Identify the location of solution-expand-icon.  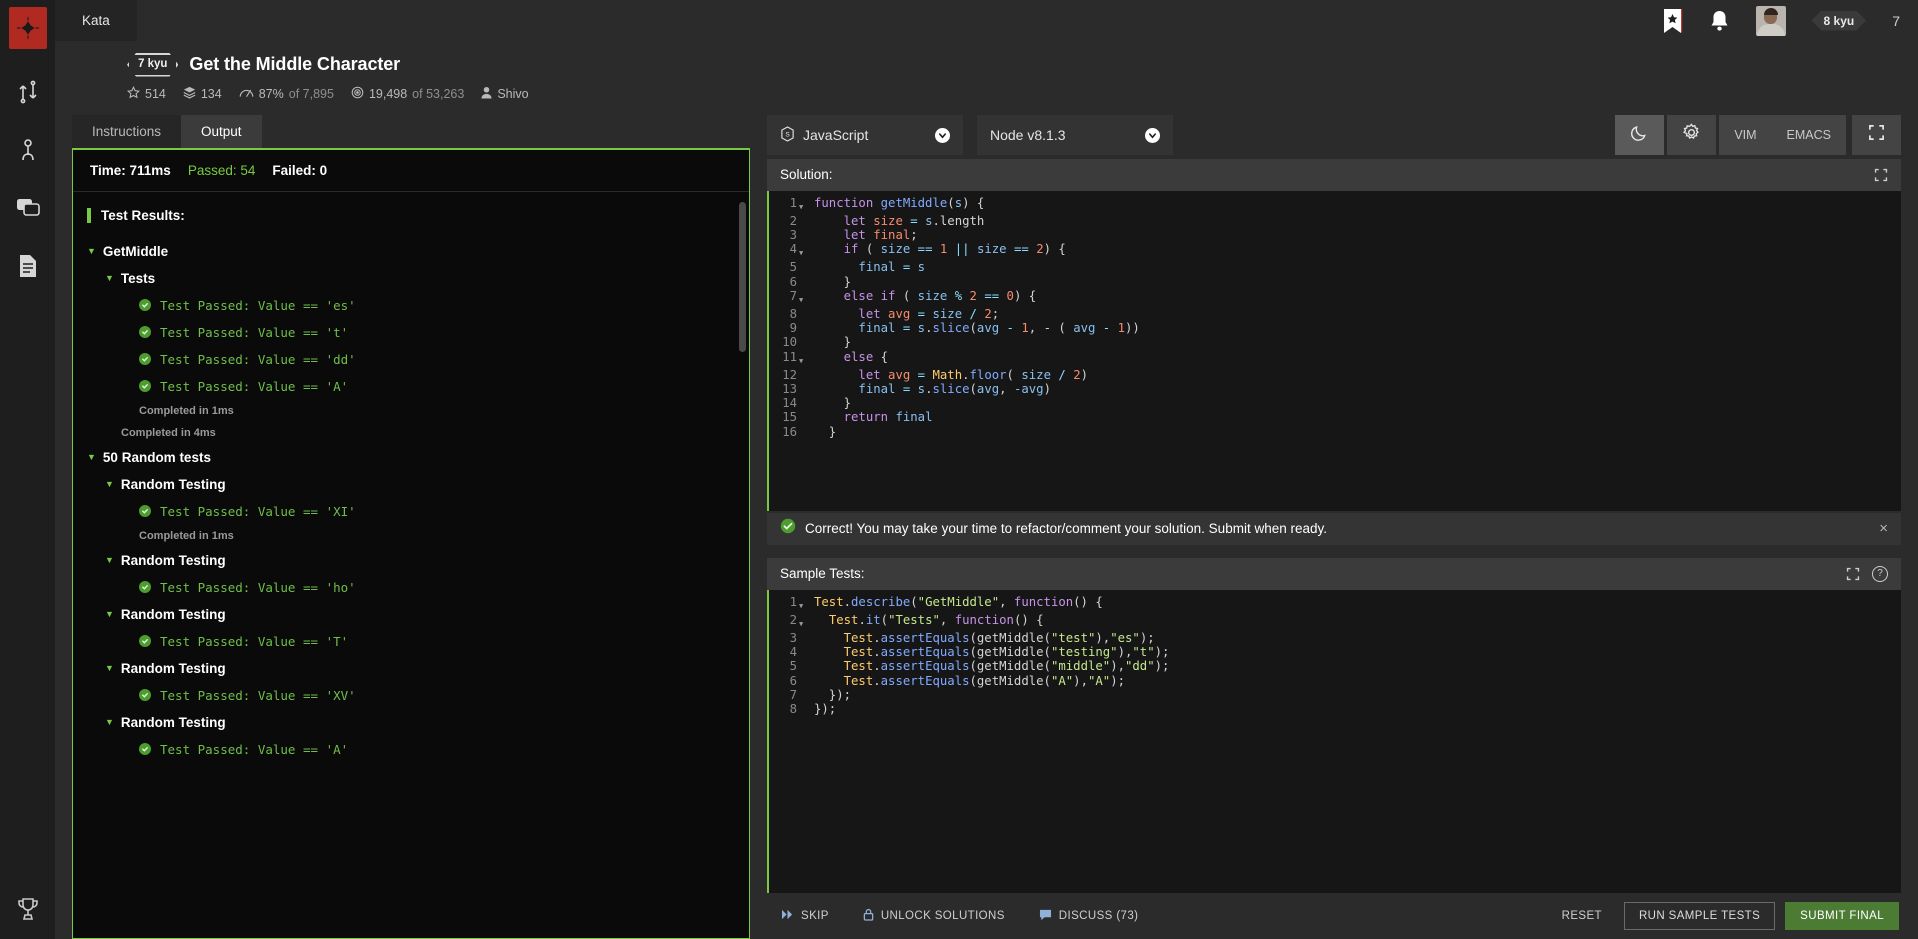
(1881, 175).